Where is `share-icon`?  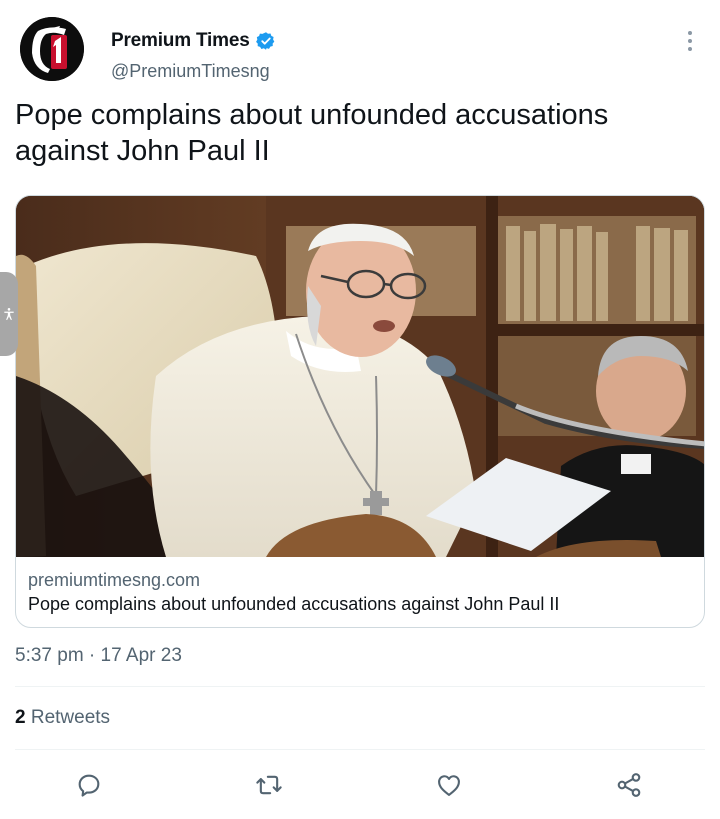
share-icon is located at coordinates (629, 785).